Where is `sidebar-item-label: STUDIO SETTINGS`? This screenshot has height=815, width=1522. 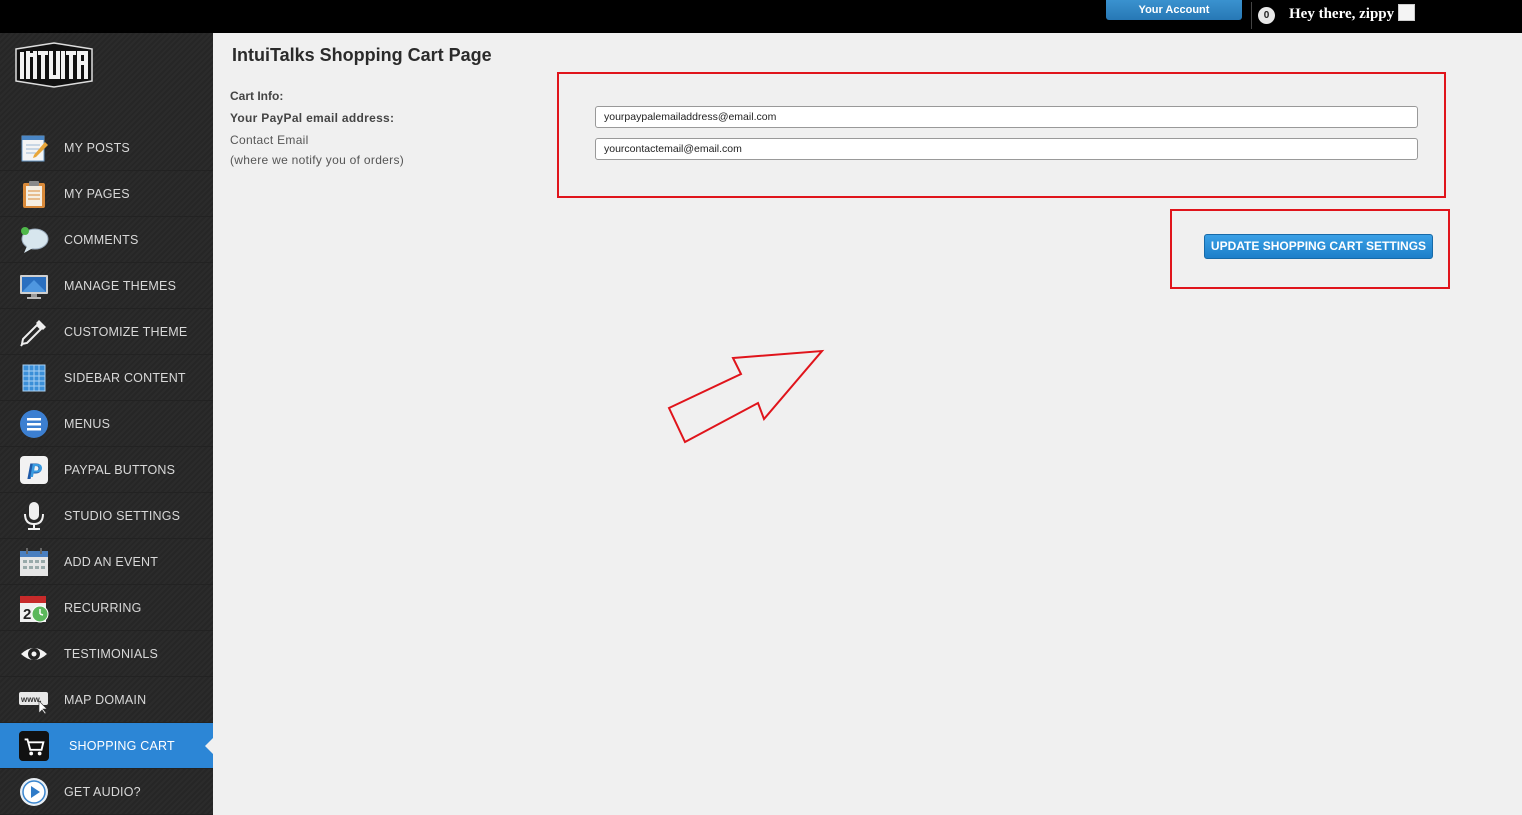 sidebar-item-label: STUDIO SETTINGS is located at coordinates (122, 515).